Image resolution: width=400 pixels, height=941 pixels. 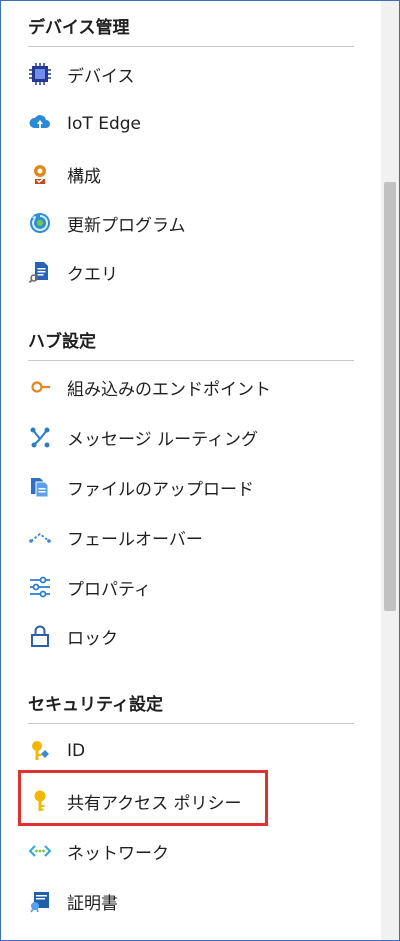 I want to click on menu-item-failover: フェールオーバー, so click(x=191, y=537).